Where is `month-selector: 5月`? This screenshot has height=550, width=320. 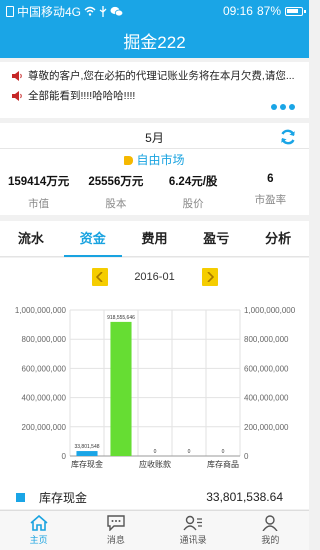 month-selector: 5月 is located at coordinates (154, 138).